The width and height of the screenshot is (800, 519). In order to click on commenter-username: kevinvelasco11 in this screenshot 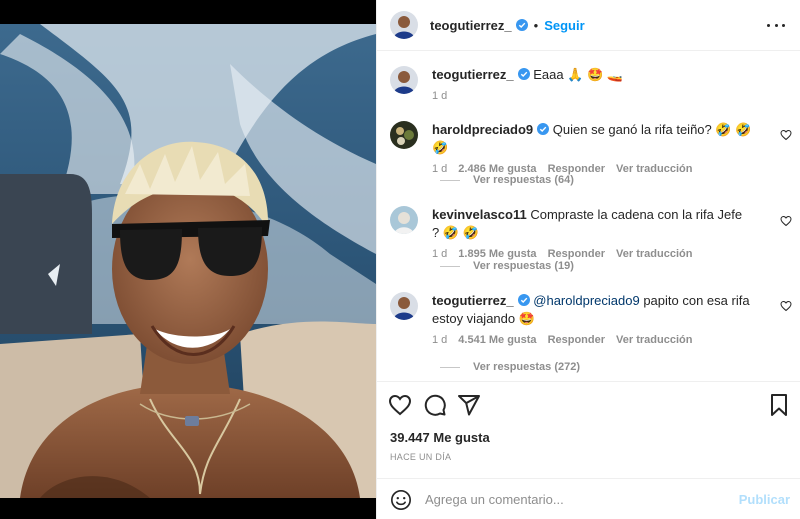, I will do `click(479, 214)`.